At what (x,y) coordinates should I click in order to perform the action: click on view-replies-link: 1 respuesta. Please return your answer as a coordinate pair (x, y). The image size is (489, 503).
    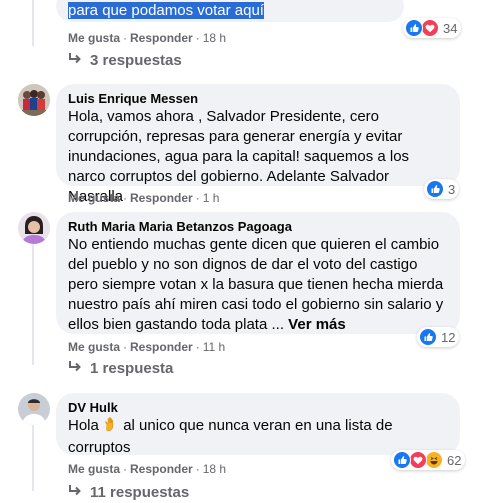
    Looking at the image, I should click on (120, 369).